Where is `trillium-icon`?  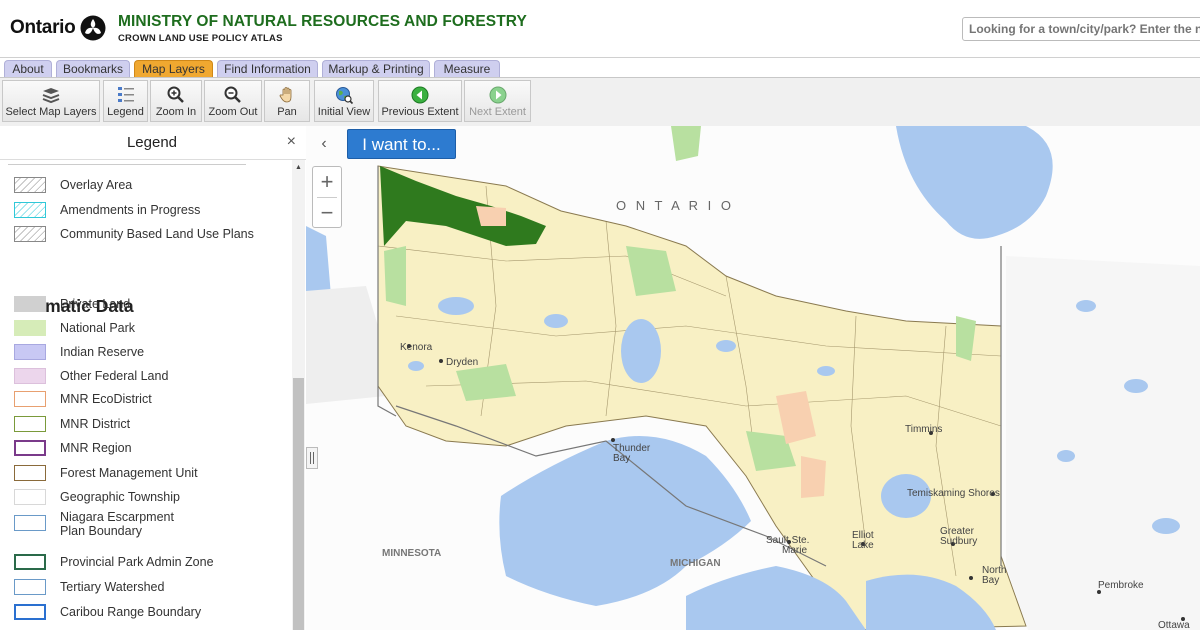
trillium-icon is located at coordinates (93, 28).